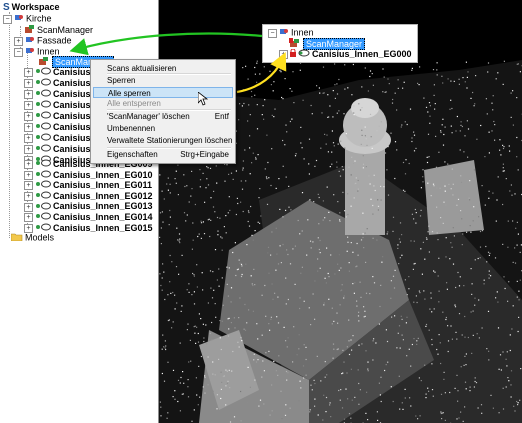 The image size is (522, 423). I want to click on menu-item-7: Eigenschaften Strg+Eingabe, so click(163, 154).